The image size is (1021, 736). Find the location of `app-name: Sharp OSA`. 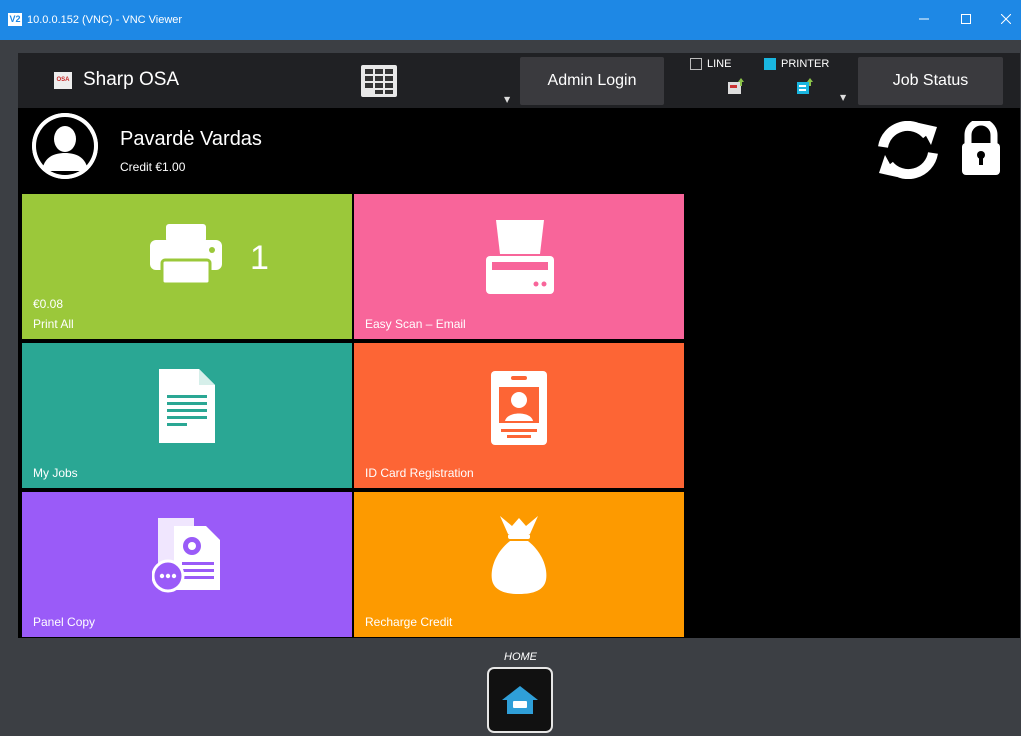

app-name: Sharp OSA is located at coordinates (131, 79).